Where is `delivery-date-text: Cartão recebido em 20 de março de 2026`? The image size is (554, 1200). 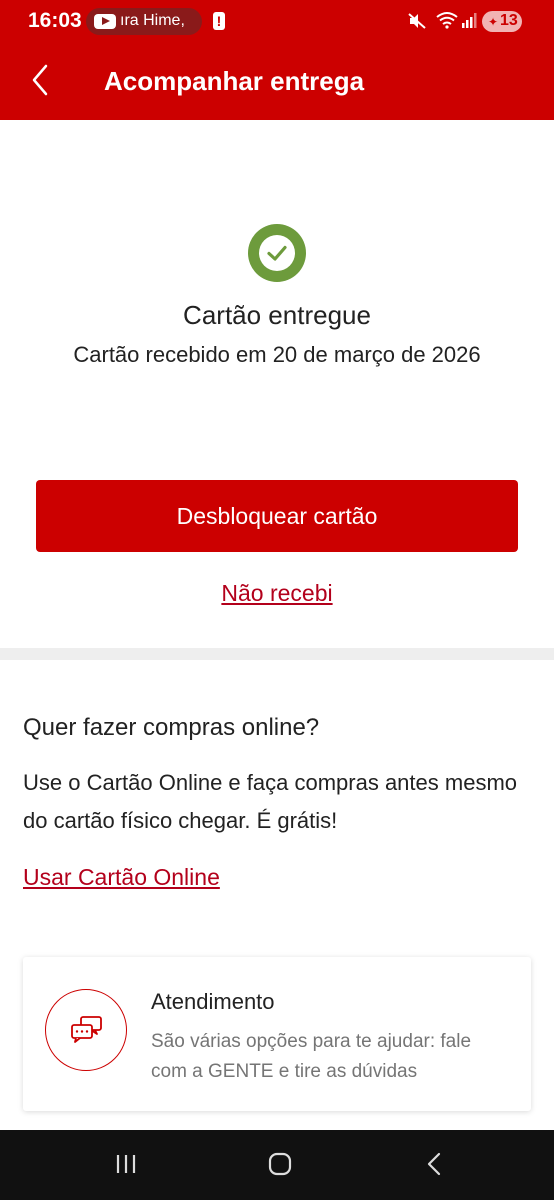 delivery-date-text: Cartão recebido em 20 de março de 2026 is located at coordinates (277, 354).